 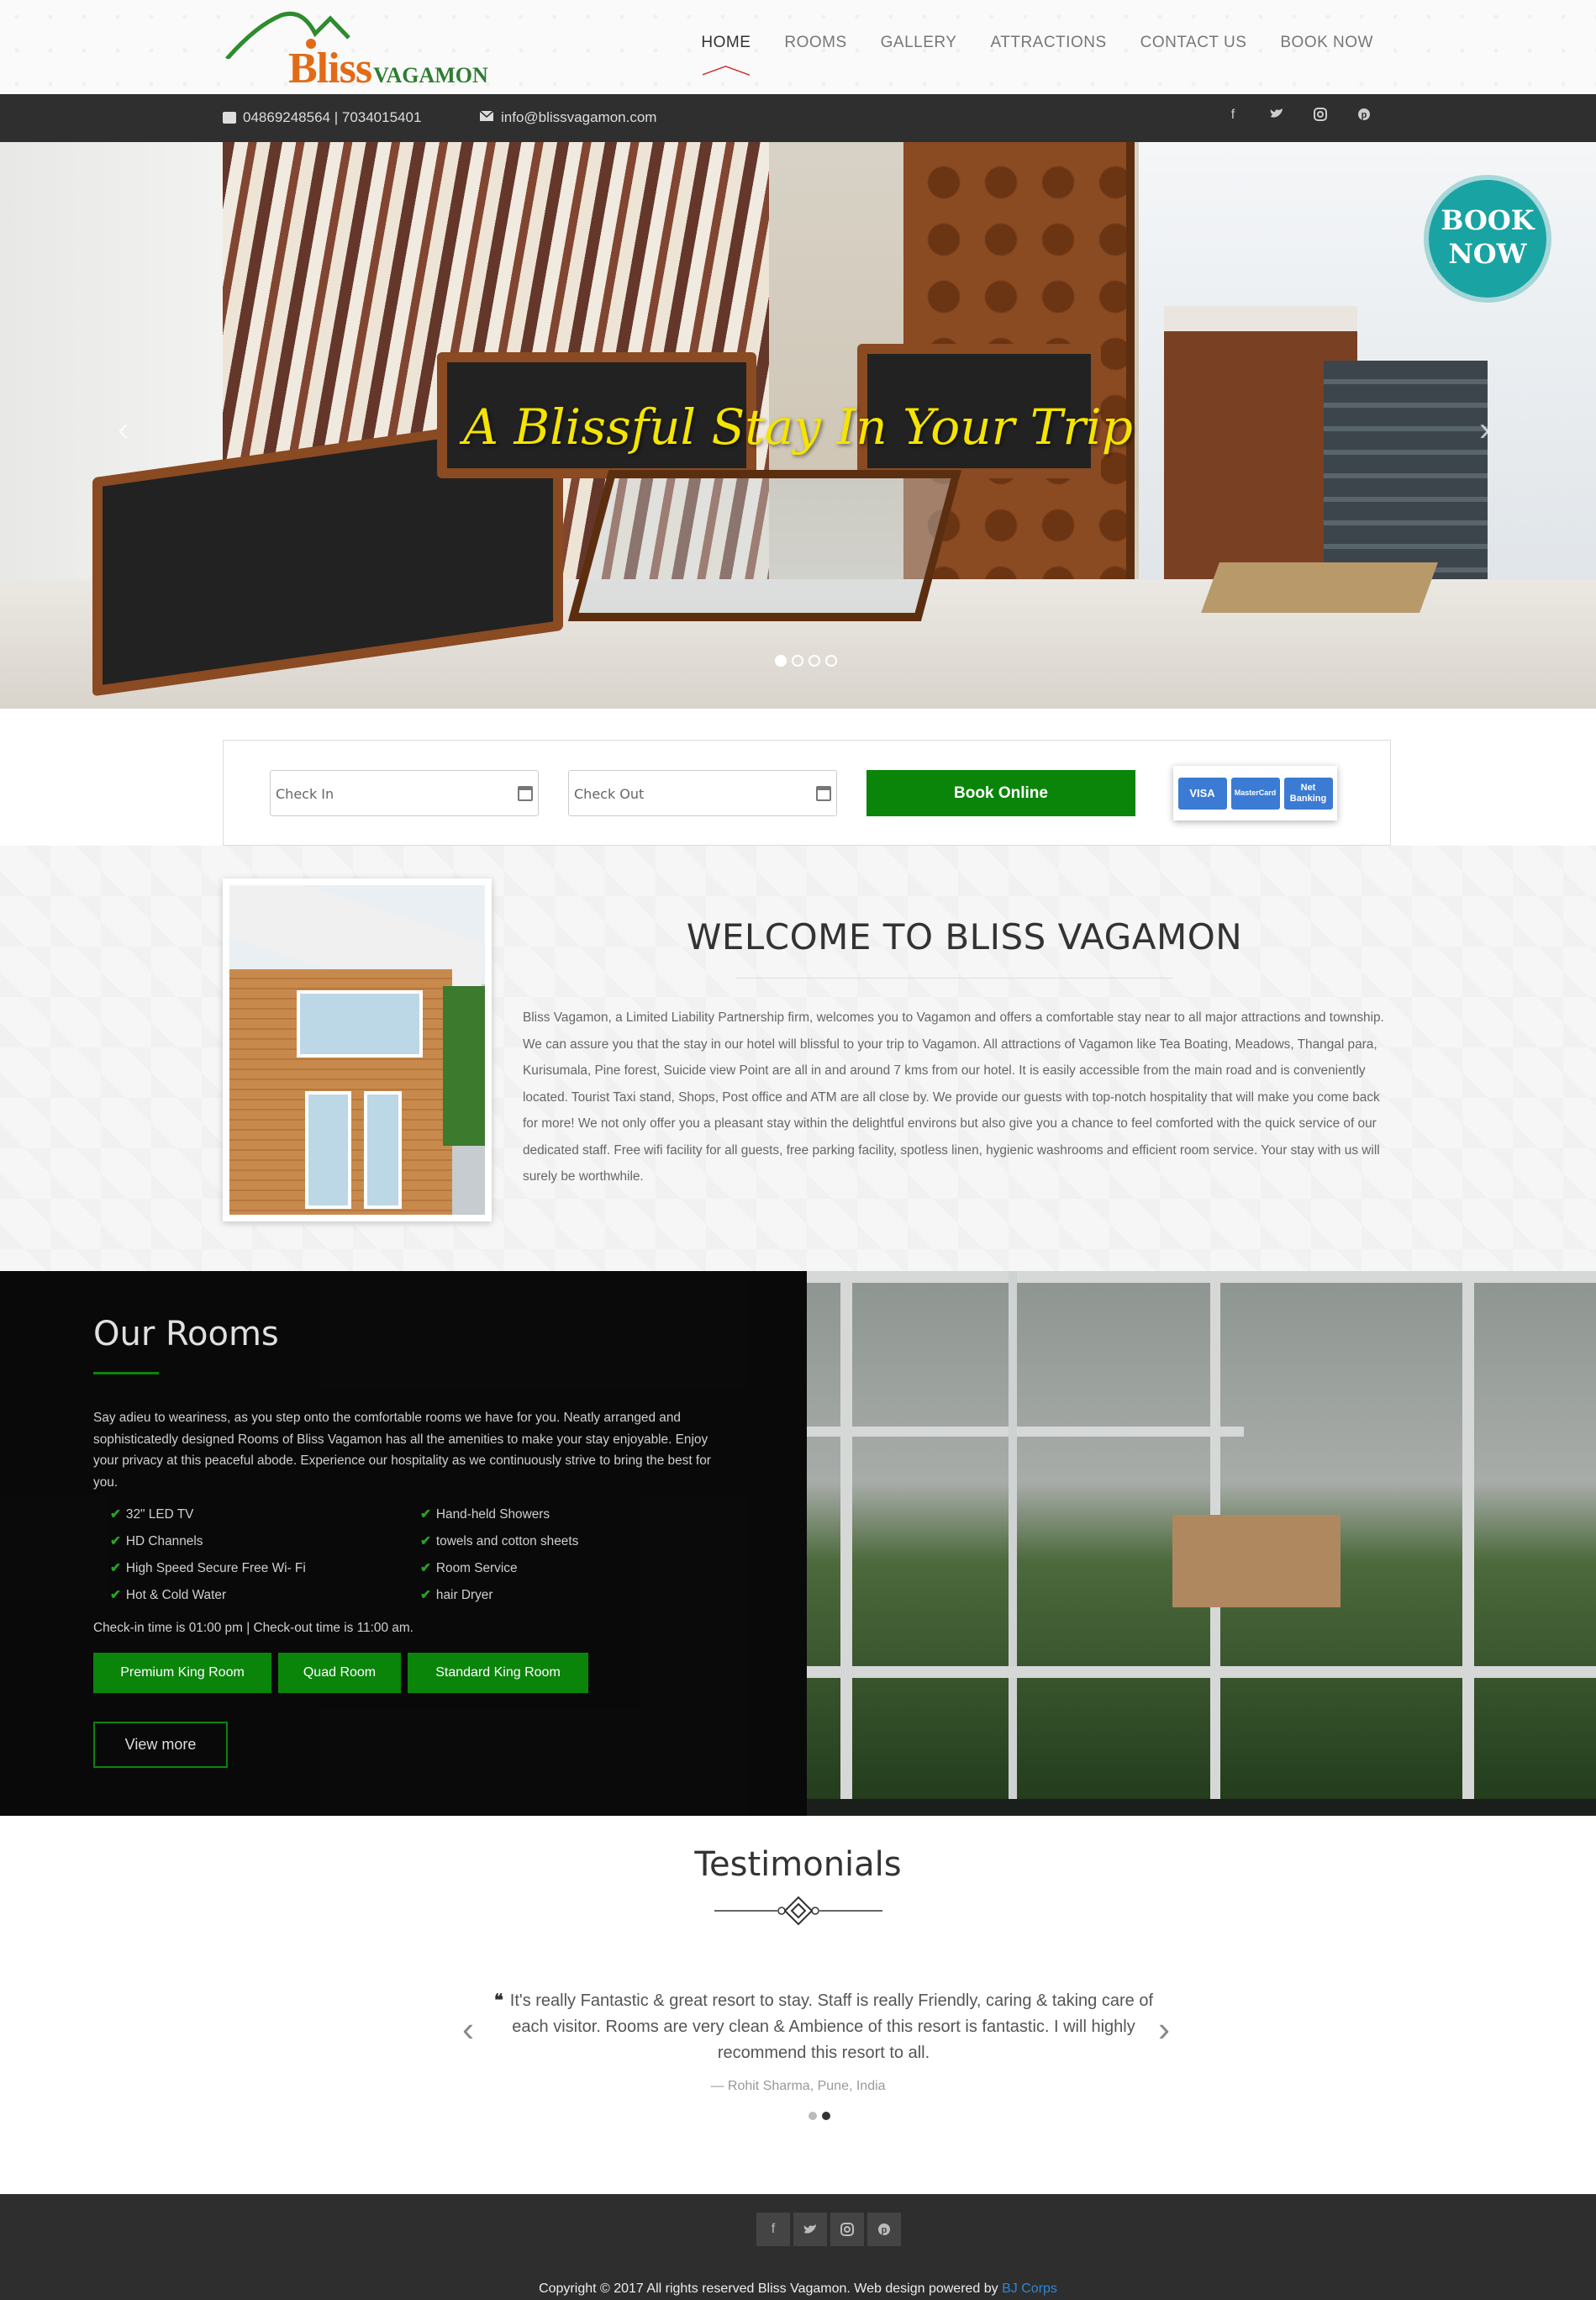 I want to click on welcome-title: WELCOME TO BLISS VAGAMON, so click(x=964, y=937).